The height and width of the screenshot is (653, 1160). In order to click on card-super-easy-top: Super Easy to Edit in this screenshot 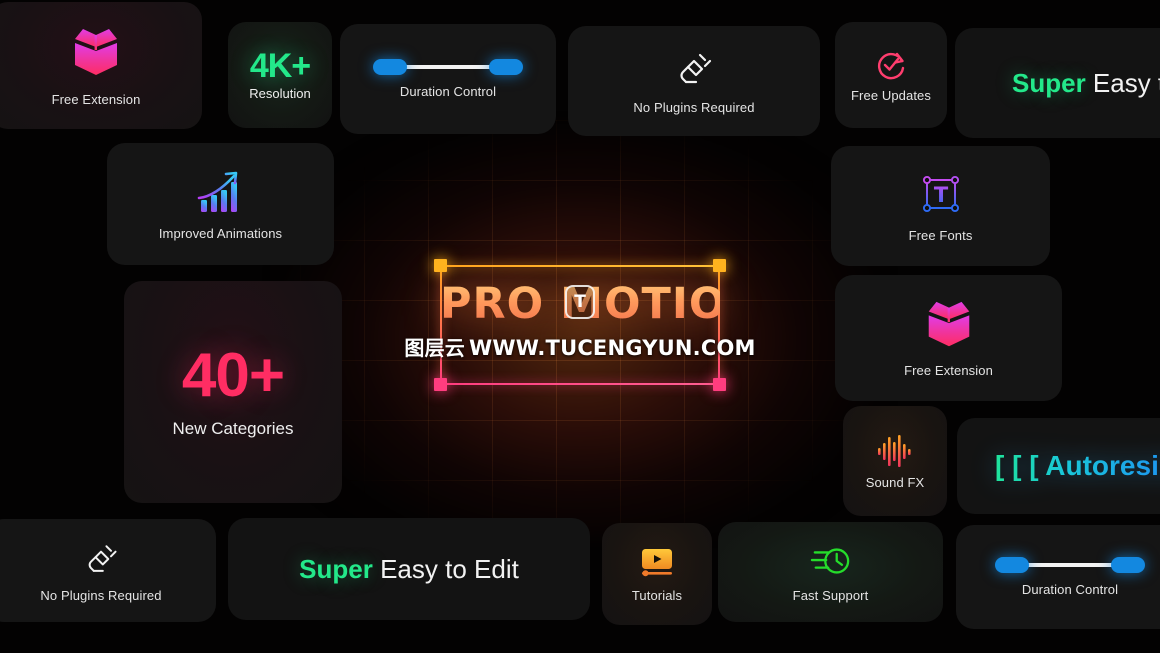, I will do `click(1057, 83)`.